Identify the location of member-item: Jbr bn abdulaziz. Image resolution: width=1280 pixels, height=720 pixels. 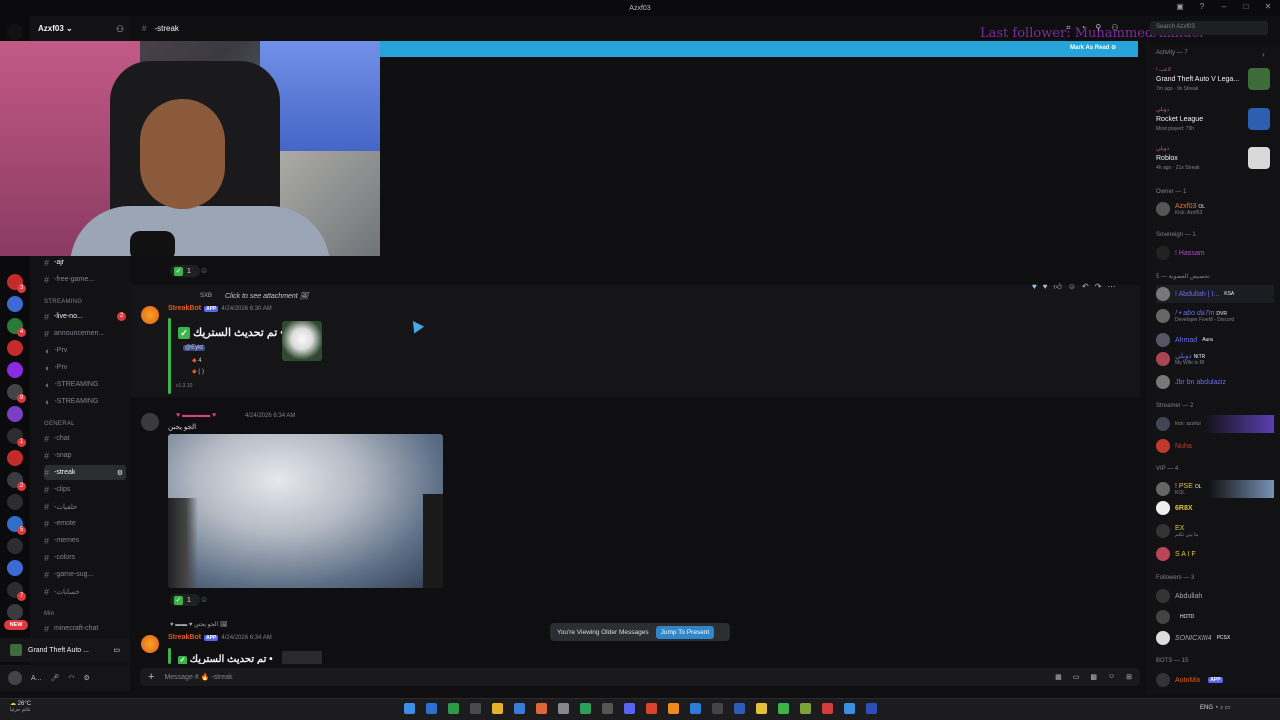
(1215, 382).